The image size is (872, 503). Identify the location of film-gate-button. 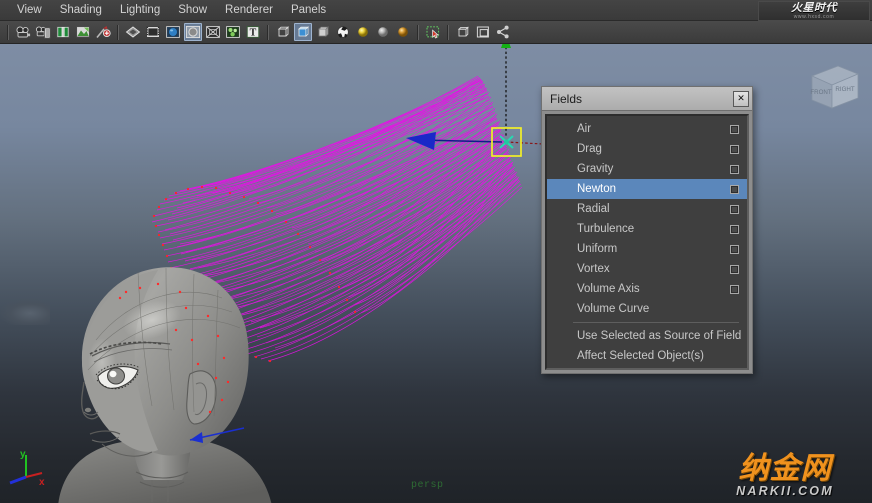
(153, 32).